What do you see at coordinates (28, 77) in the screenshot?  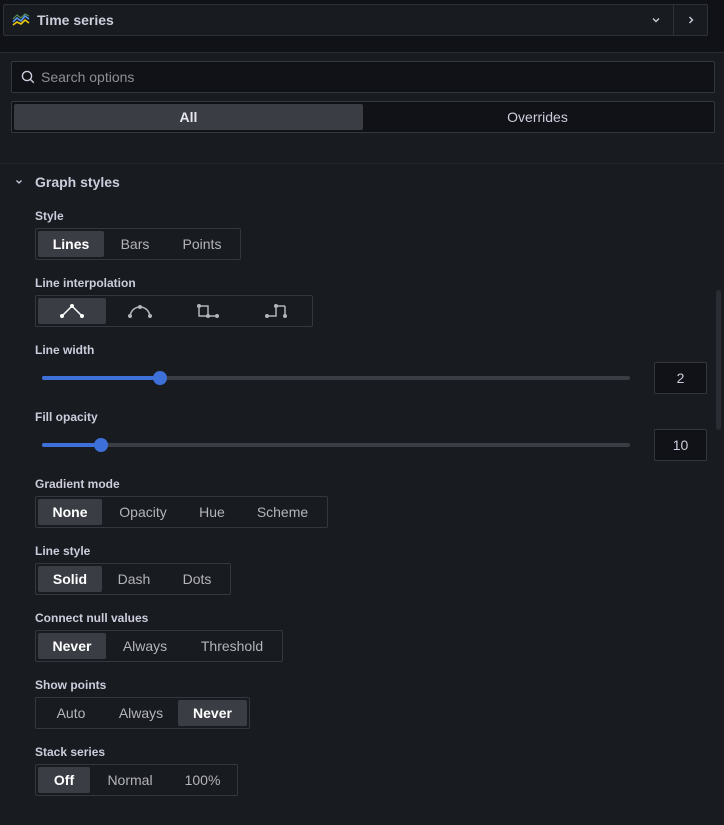 I see `search-icon` at bounding box center [28, 77].